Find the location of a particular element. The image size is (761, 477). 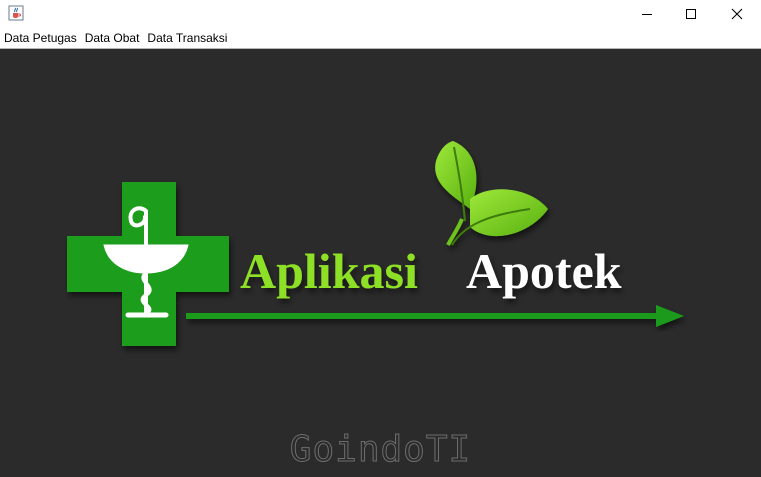

close-button is located at coordinates (737, 13).